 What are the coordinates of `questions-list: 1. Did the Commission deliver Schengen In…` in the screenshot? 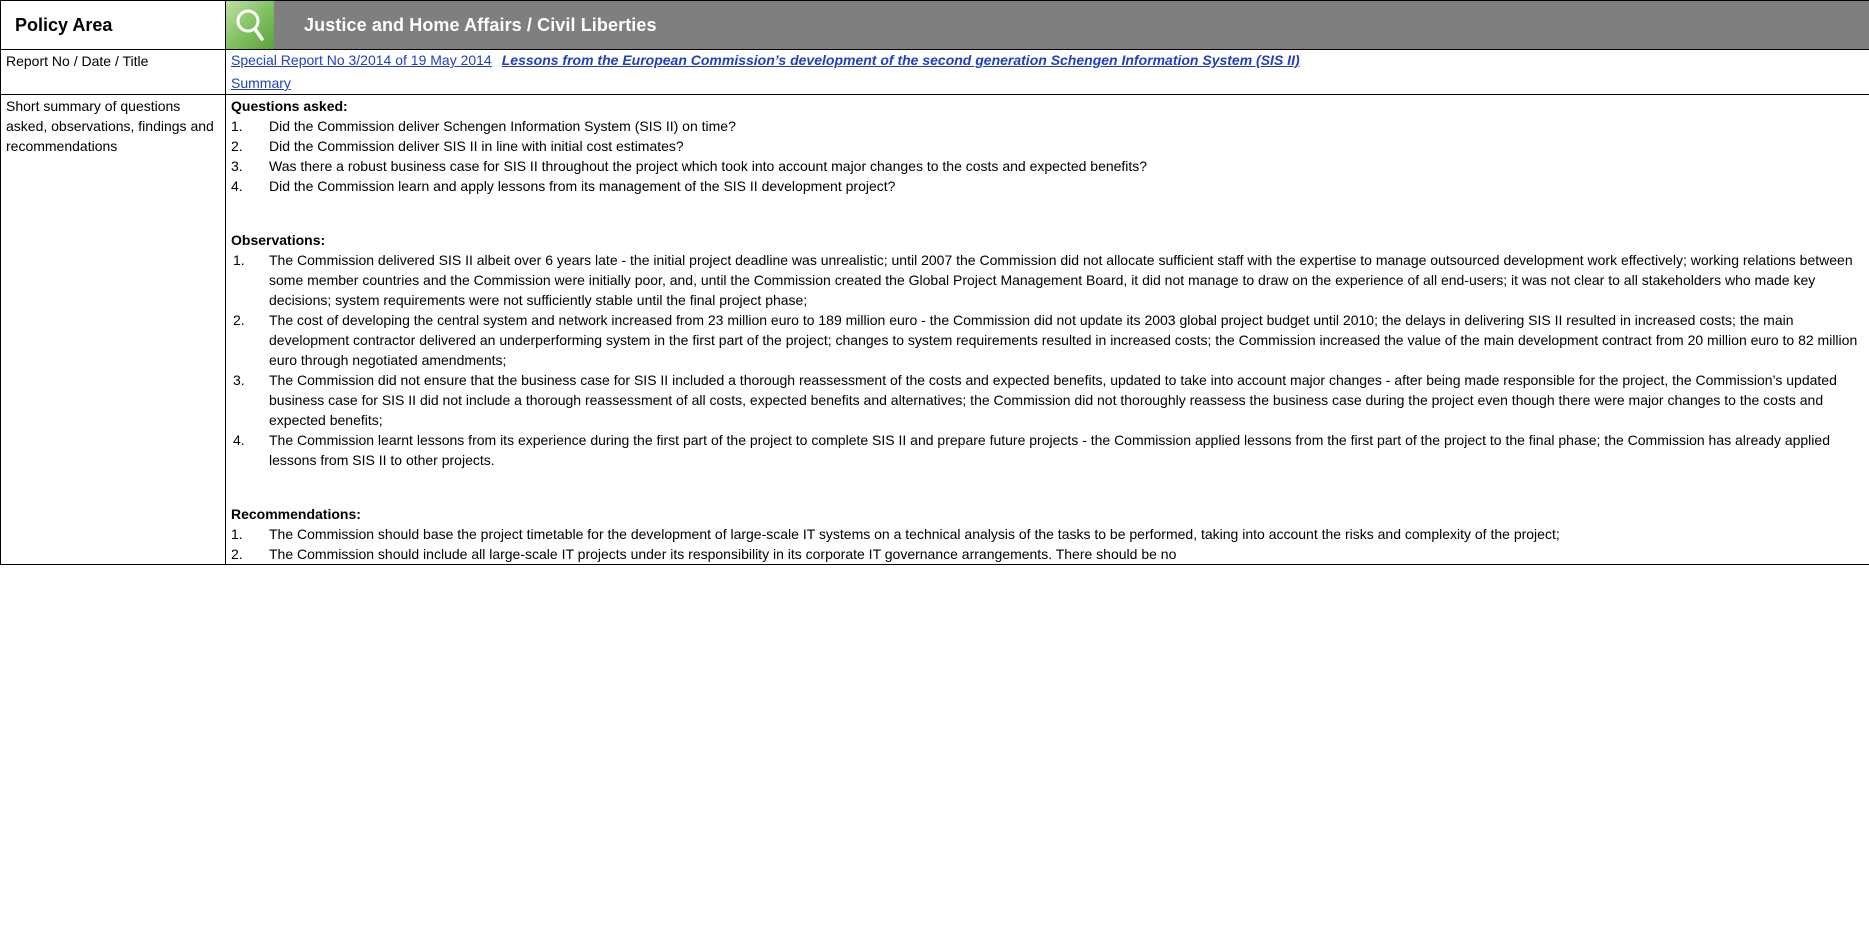 It's located at (1047, 156).